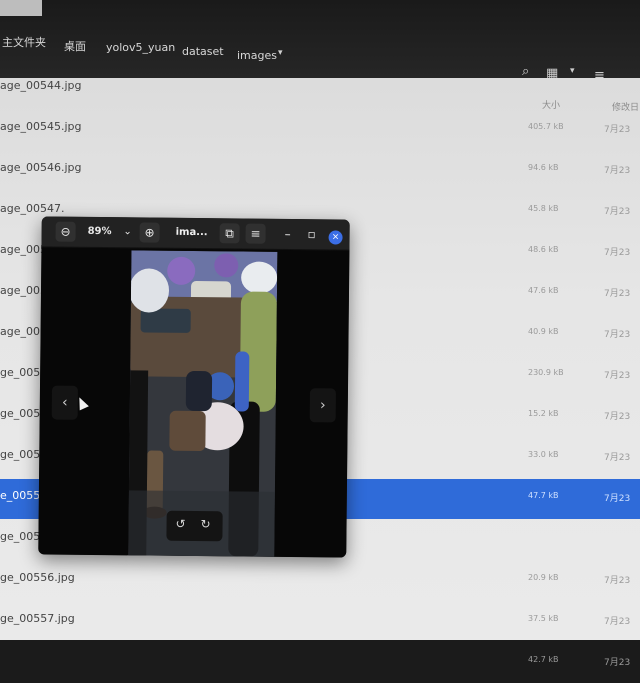  I want to click on zoom-in-icon: ⊕, so click(149, 232).